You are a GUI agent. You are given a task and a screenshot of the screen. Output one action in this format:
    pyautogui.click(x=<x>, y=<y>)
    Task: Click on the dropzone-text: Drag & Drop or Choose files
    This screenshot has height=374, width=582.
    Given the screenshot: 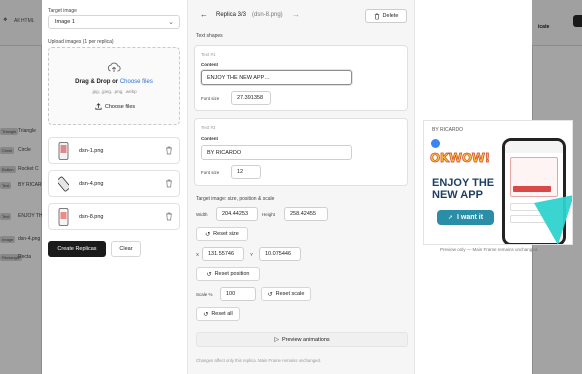 What is the action you would take?
    pyautogui.click(x=114, y=82)
    